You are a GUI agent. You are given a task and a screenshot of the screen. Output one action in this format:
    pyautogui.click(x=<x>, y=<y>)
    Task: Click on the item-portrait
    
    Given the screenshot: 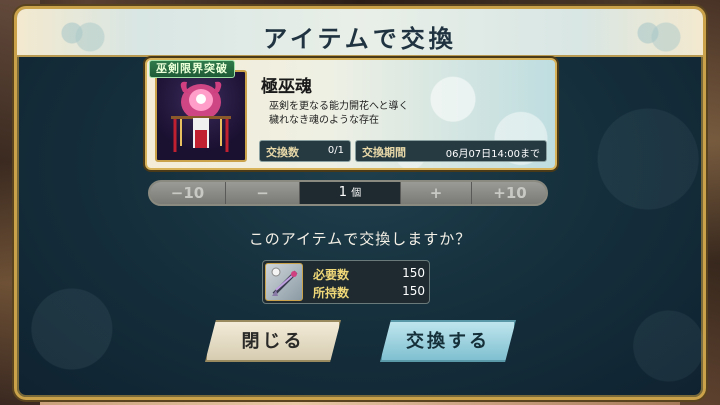 What is the action you would take?
    pyautogui.click(x=201, y=116)
    